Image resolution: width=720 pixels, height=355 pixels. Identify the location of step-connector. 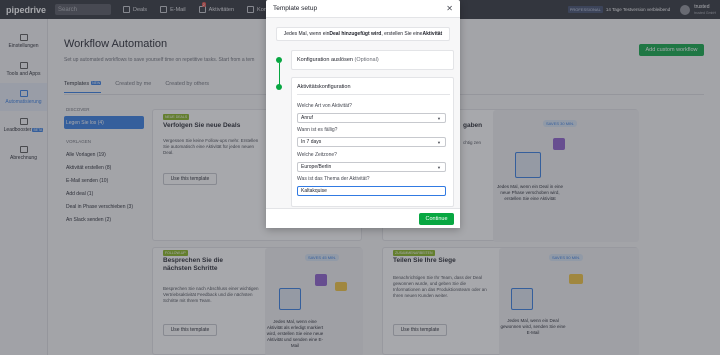
(279, 74).